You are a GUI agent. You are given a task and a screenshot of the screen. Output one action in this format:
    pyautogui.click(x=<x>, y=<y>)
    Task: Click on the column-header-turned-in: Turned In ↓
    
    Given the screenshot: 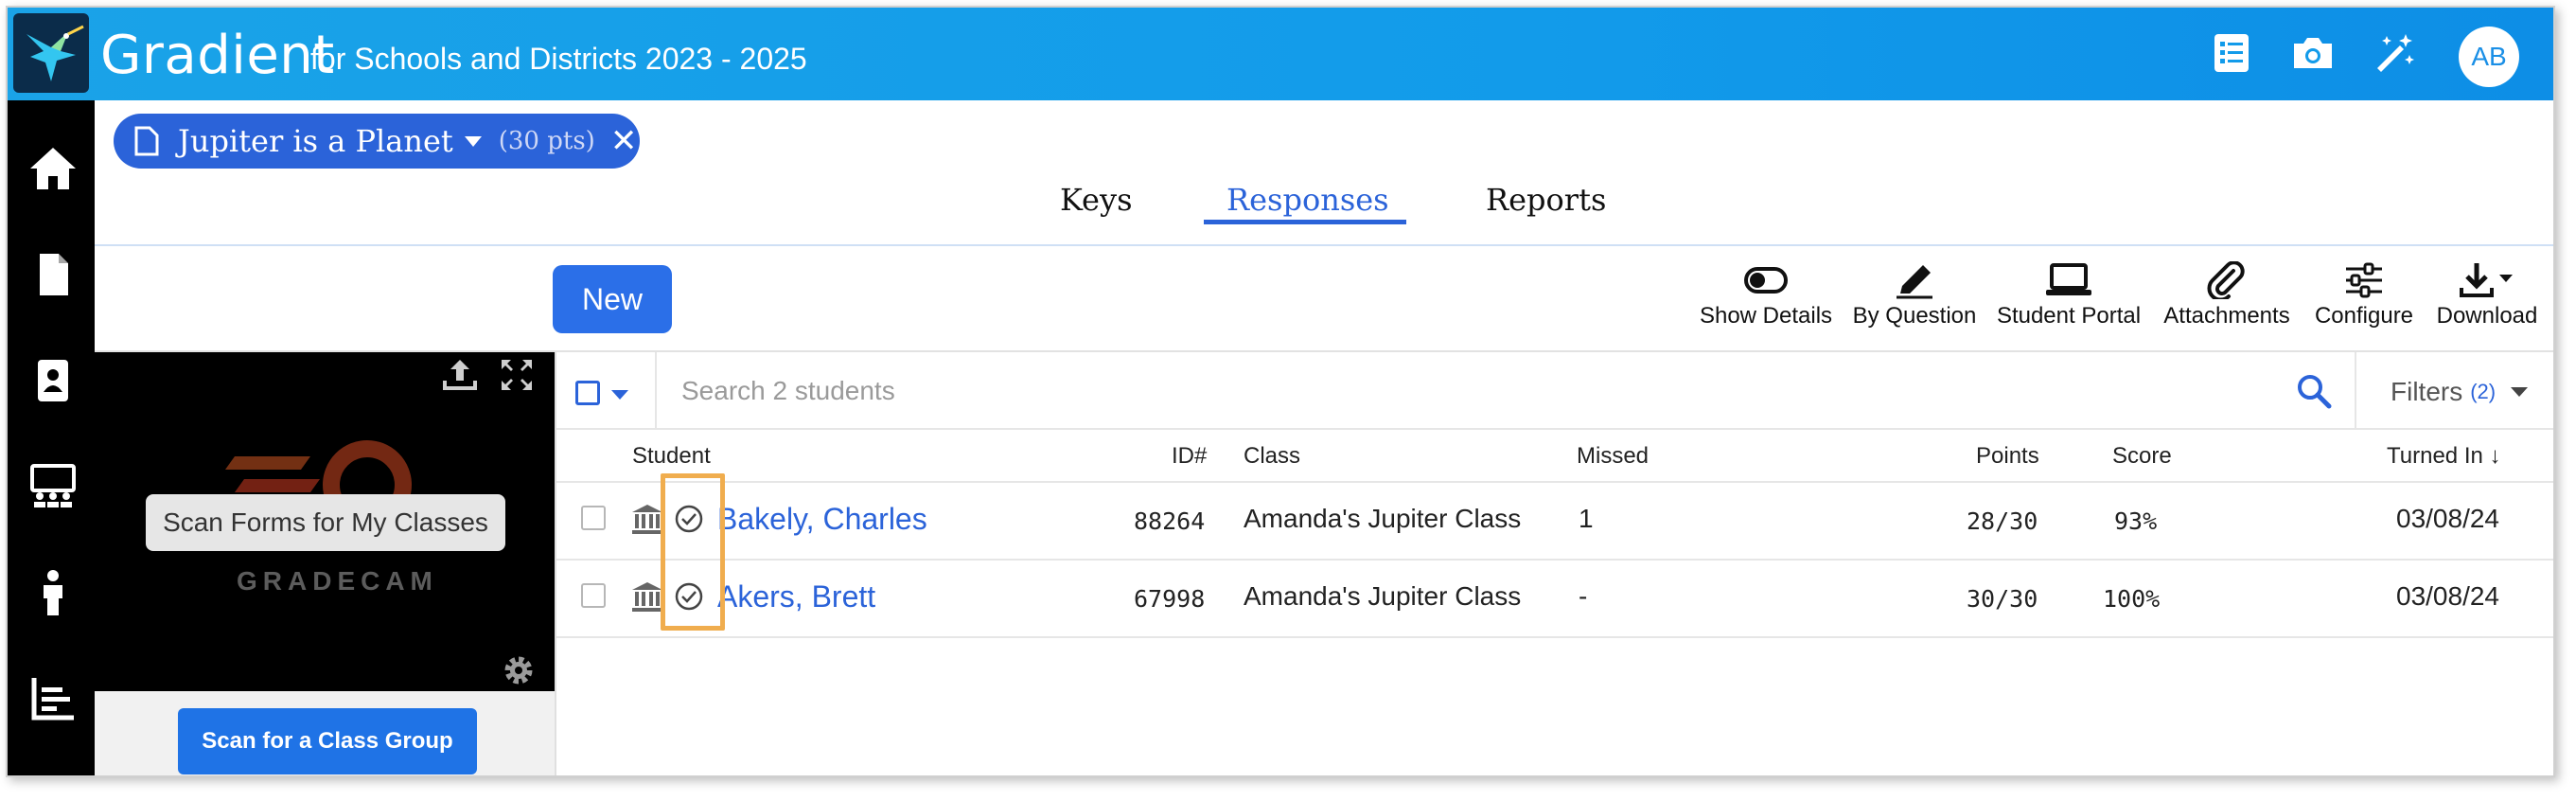 What is the action you would take?
    pyautogui.click(x=2444, y=456)
    